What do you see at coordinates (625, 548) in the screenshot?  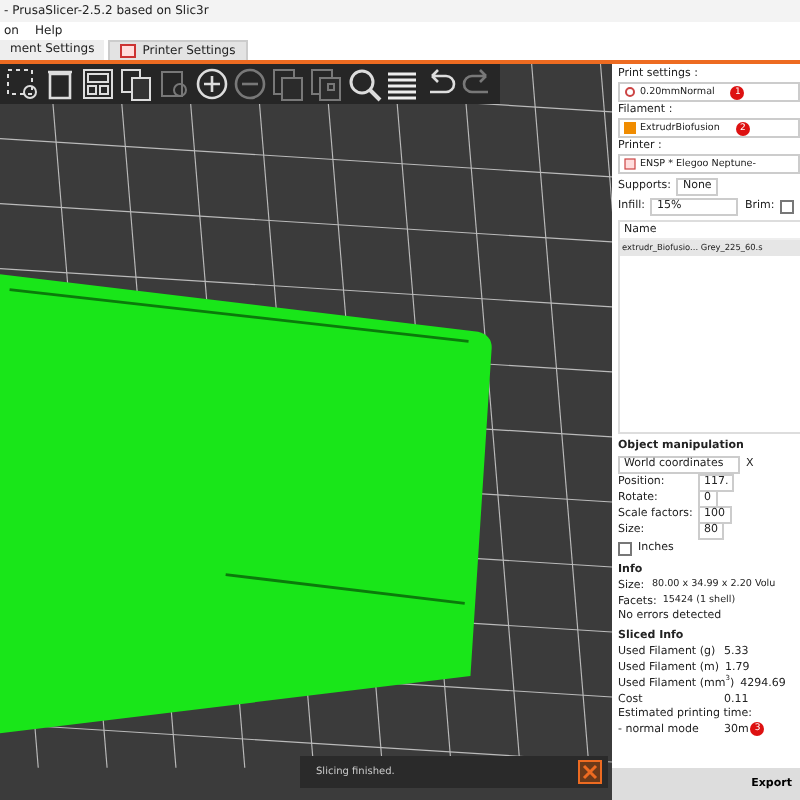 I see `inches-checkbox` at bounding box center [625, 548].